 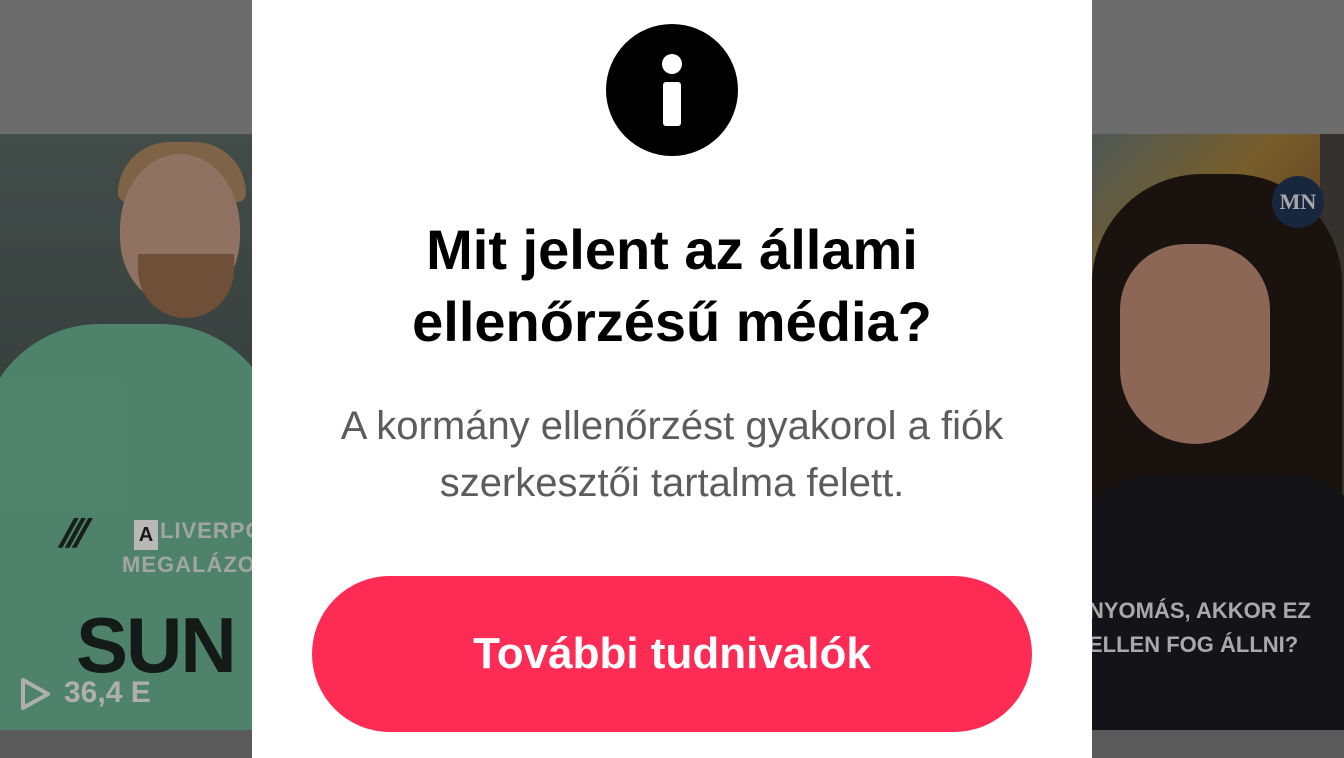 I want to click on info-icon, so click(x=672, y=90).